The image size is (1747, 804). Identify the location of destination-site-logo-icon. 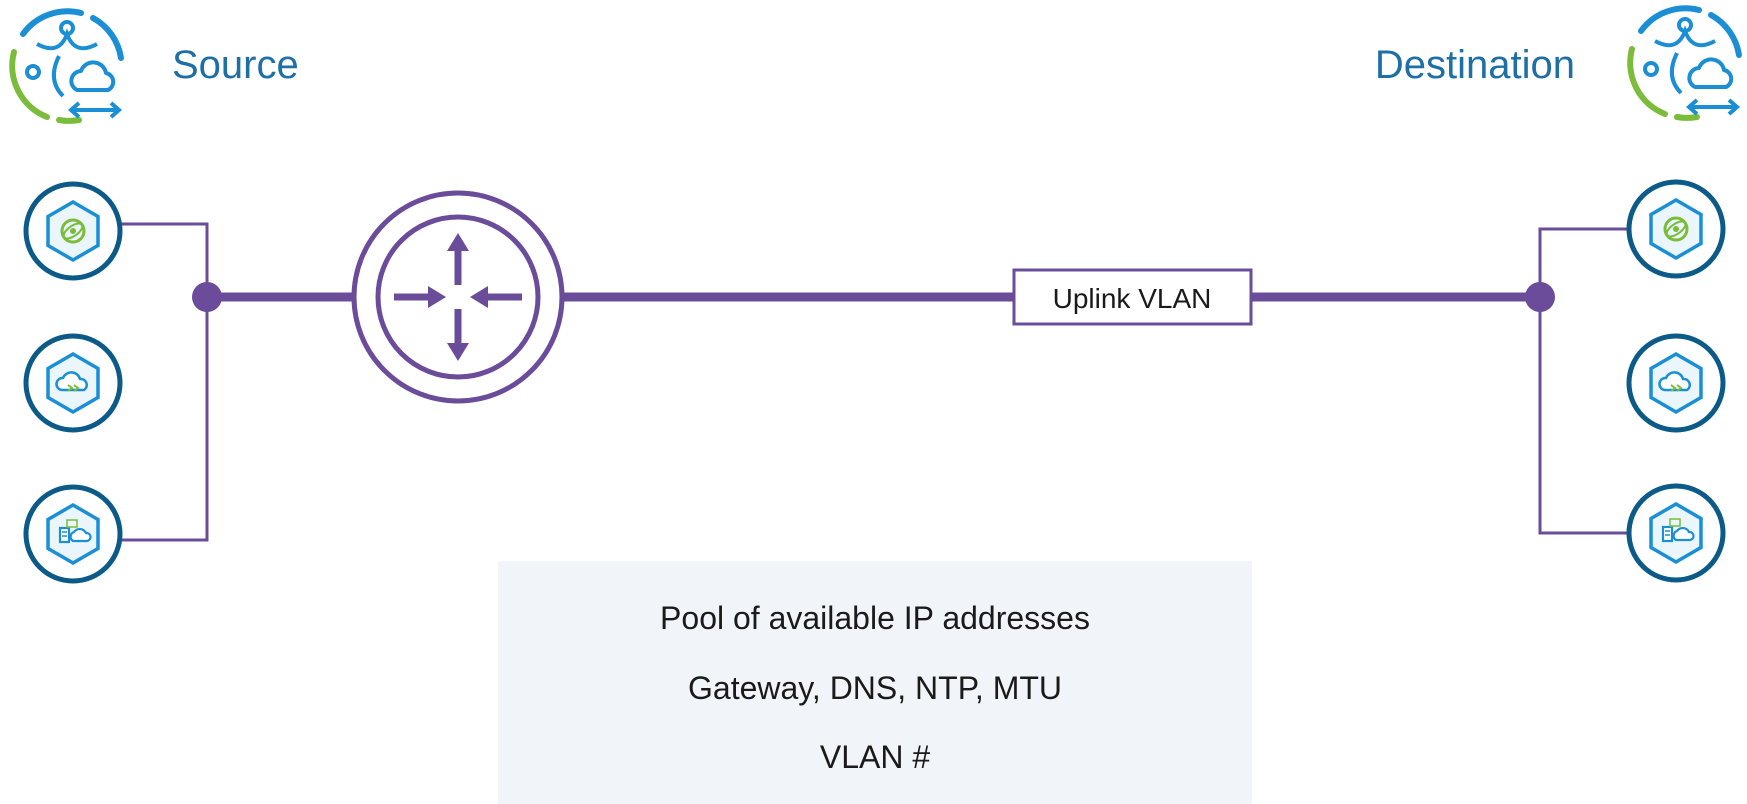
(1684, 63).